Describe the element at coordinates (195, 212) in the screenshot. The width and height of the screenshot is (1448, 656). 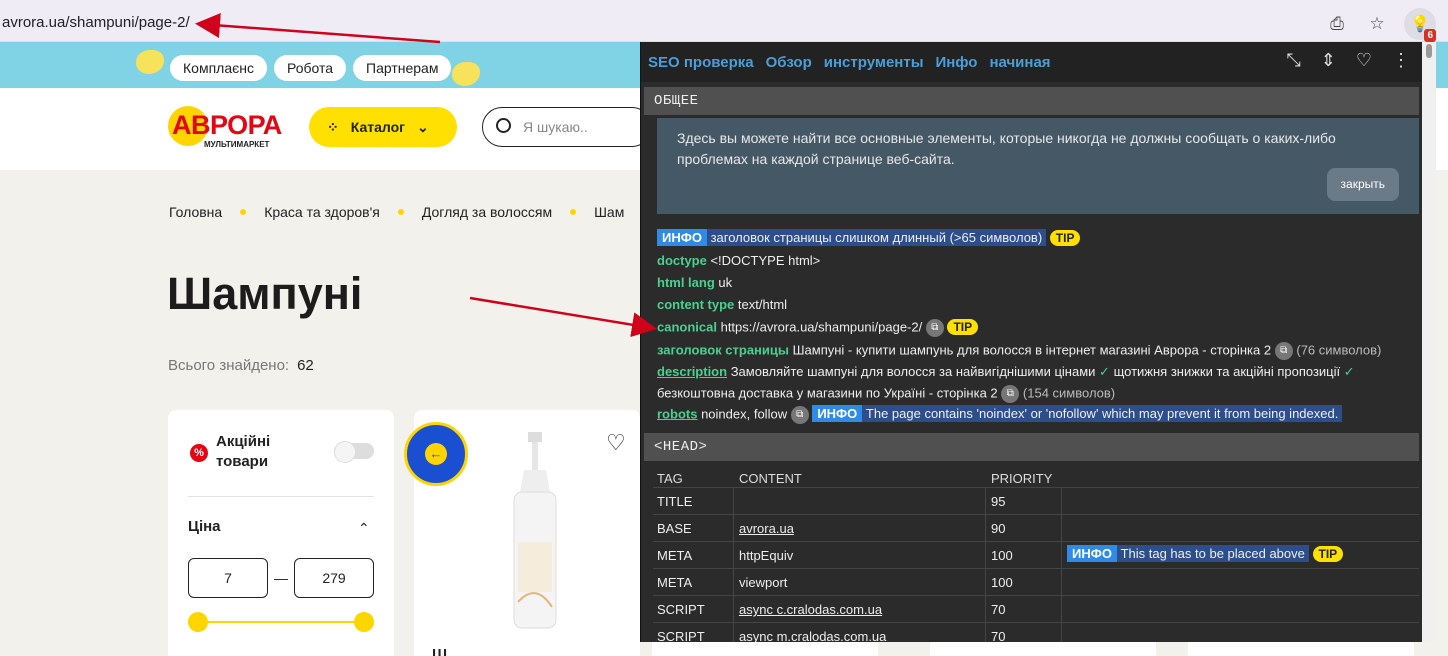
I see `breadcrumb-home: Головна` at that location.